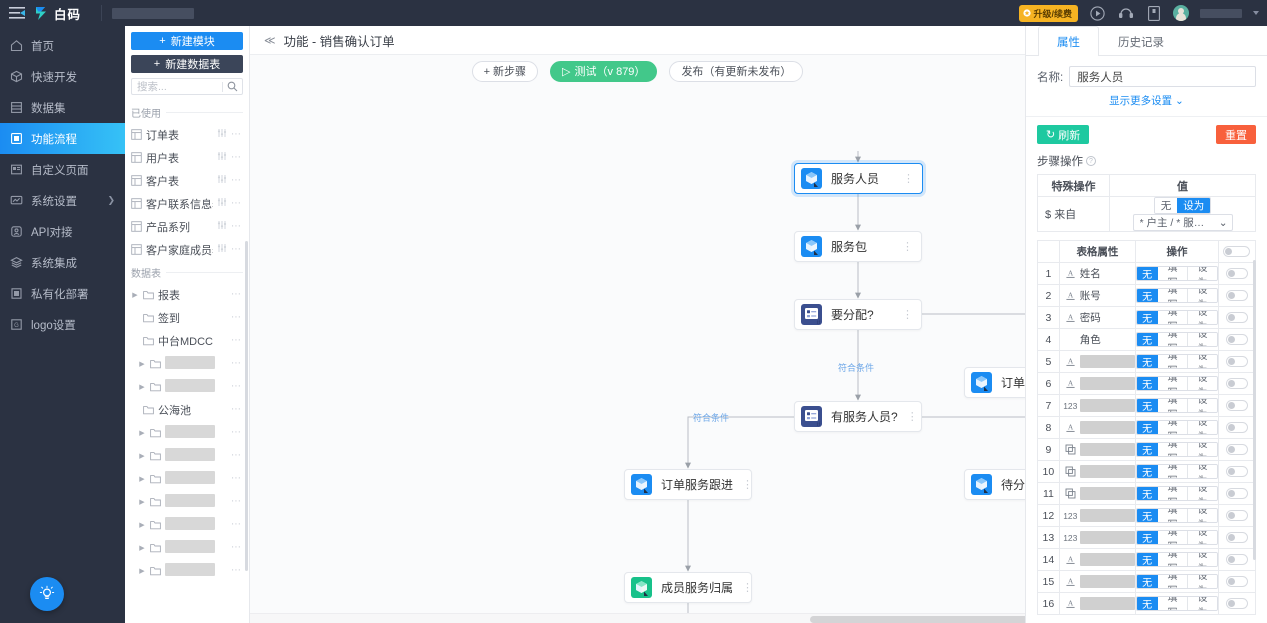 Image resolution: width=1267 pixels, height=623 pixels. What do you see at coordinates (187, 157) in the screenshot?
I see `list-item: 用户表 ⋯` at bounding box center [187, 157].